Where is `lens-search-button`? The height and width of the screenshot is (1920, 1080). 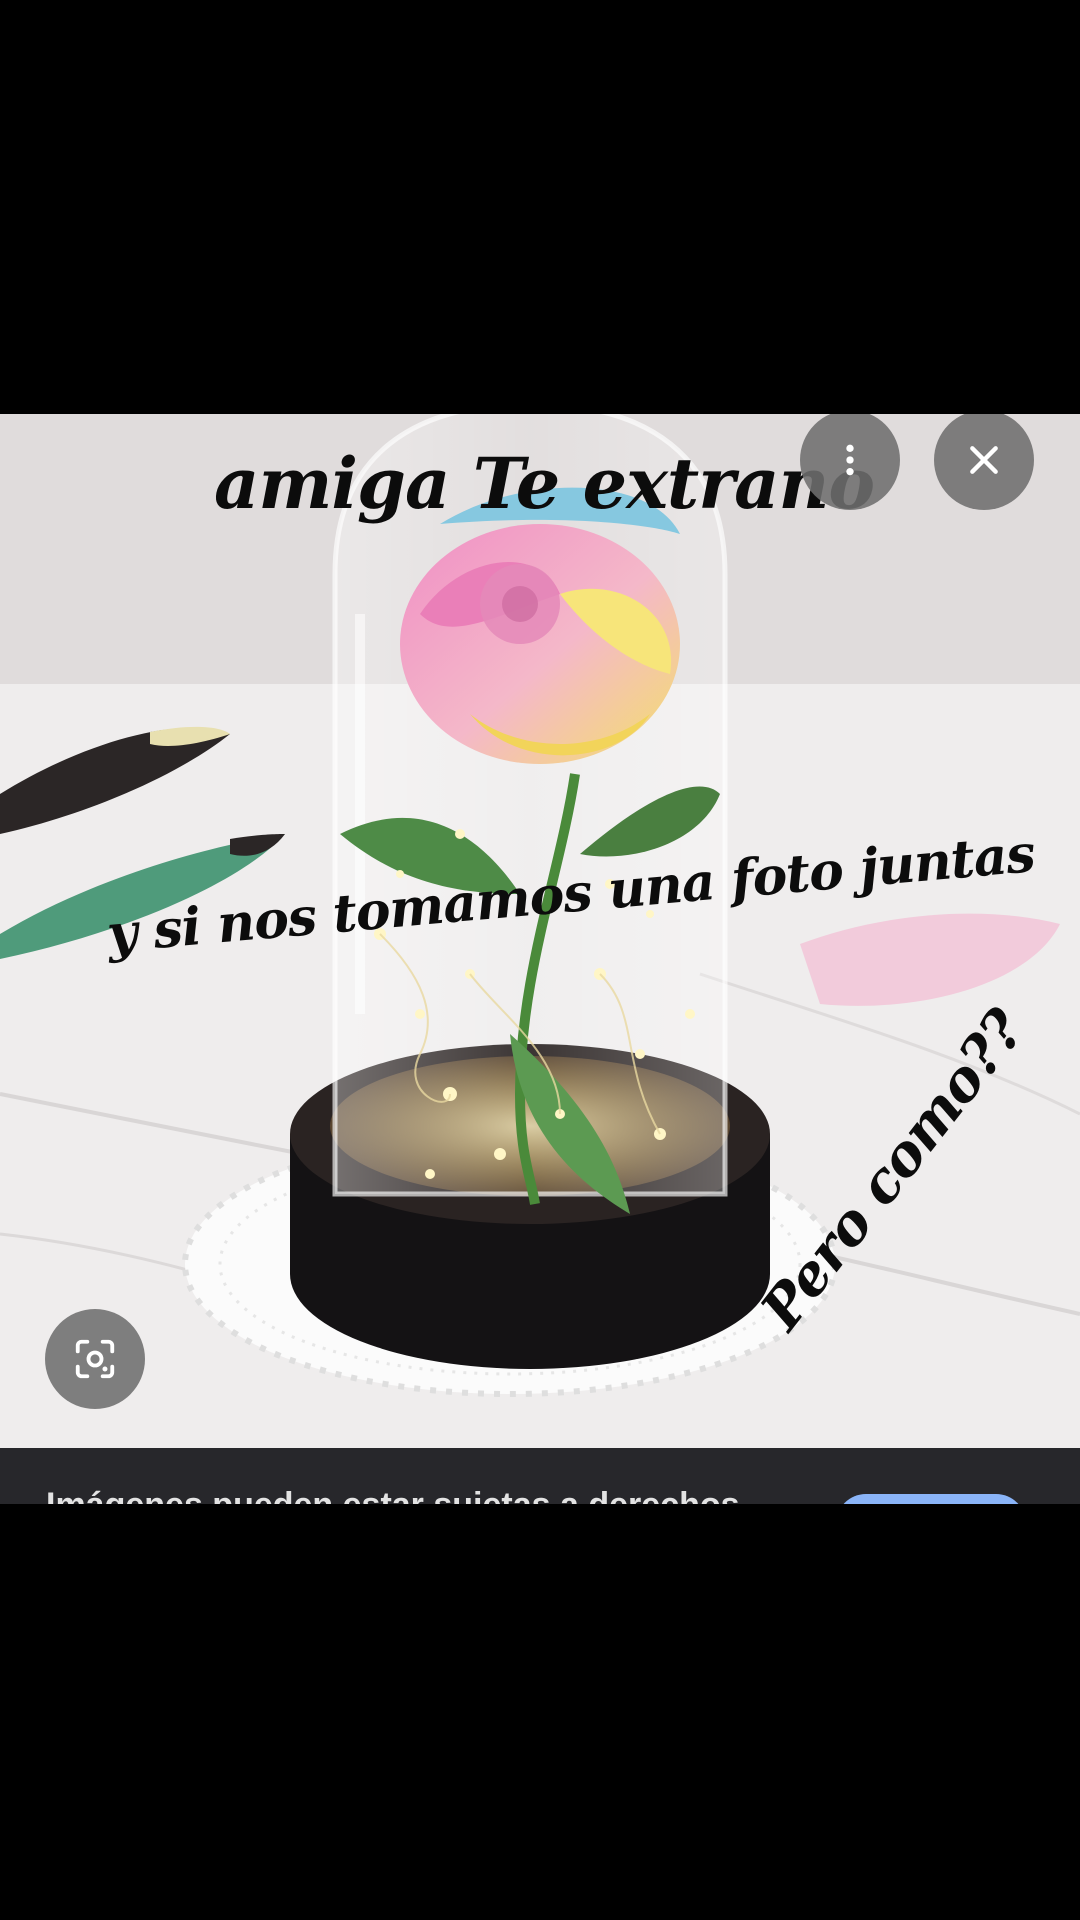
lens-search-button is located at coordinates (95, 1359).